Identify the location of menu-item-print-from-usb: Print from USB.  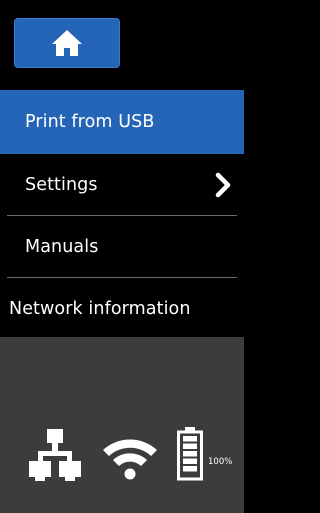
(122, 122).